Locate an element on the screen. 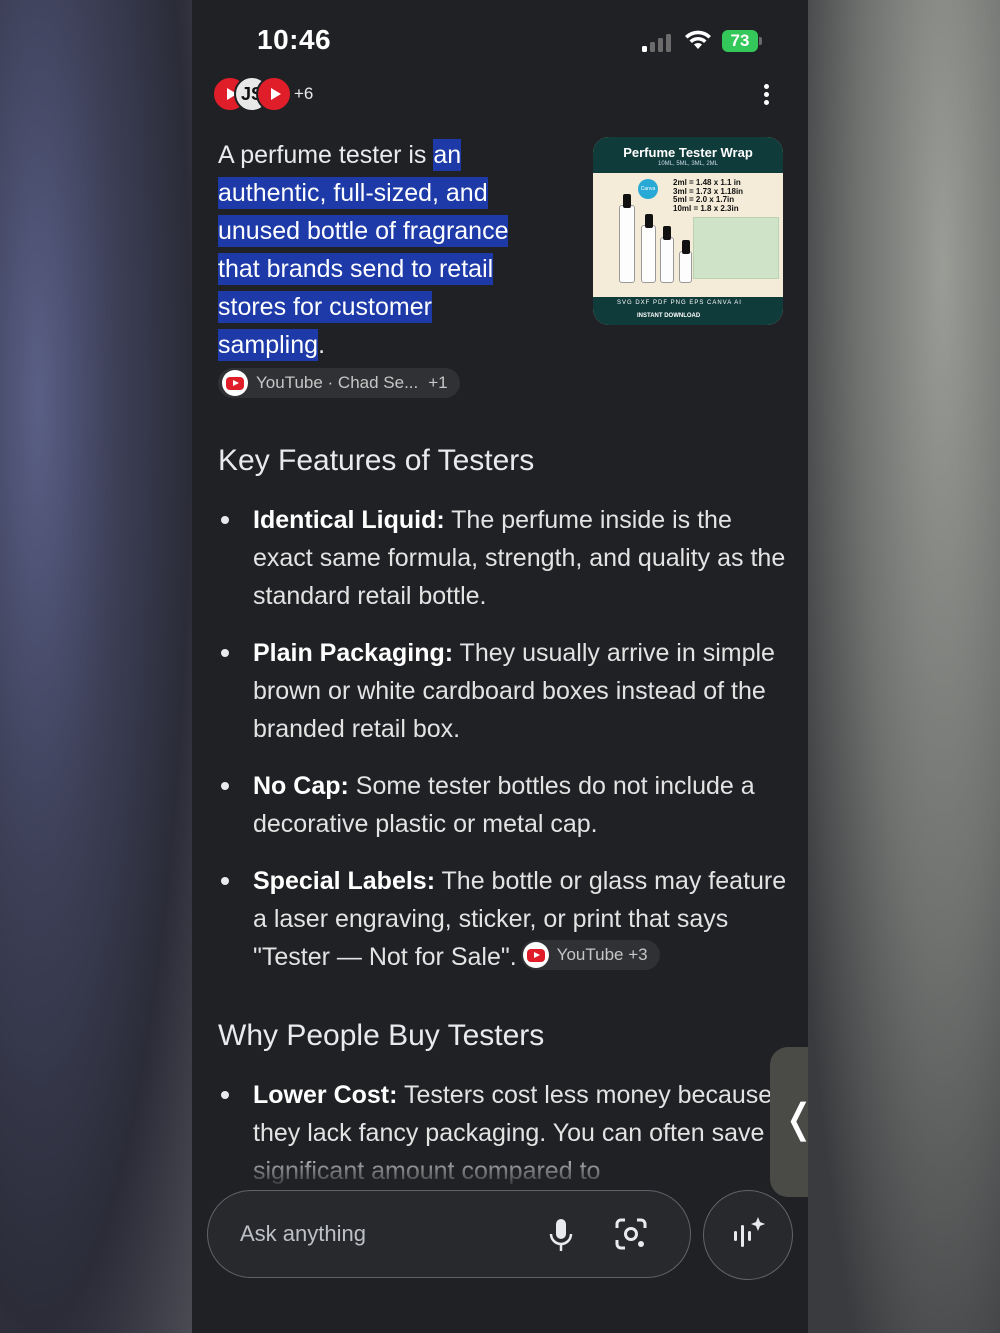  youtube-source-avatar is located at coordinates (274, 94).